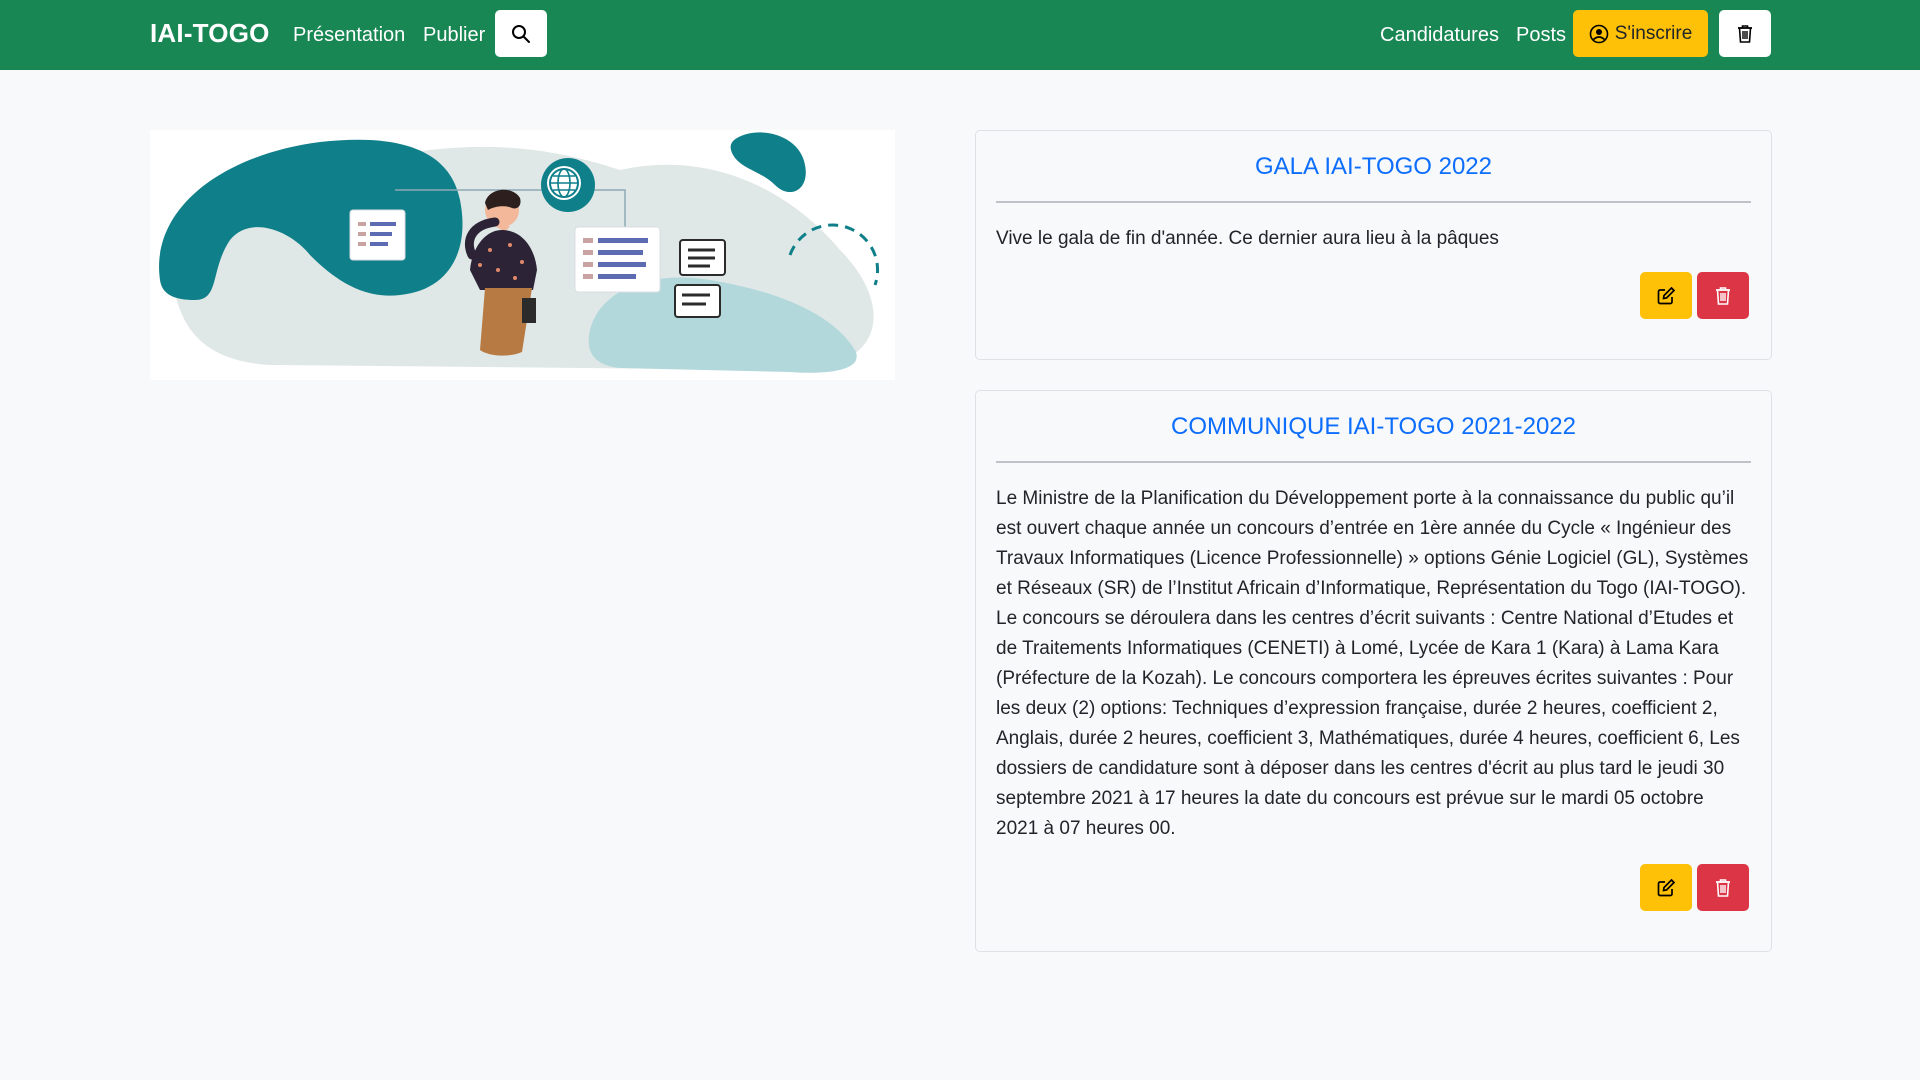 The image size is (1920, 1080). What do you see at coordinates (1373, 167) in the screenshot?
I see `post-title: GALA IAI-TOGO 2022` at bounding box center [1373, 167].